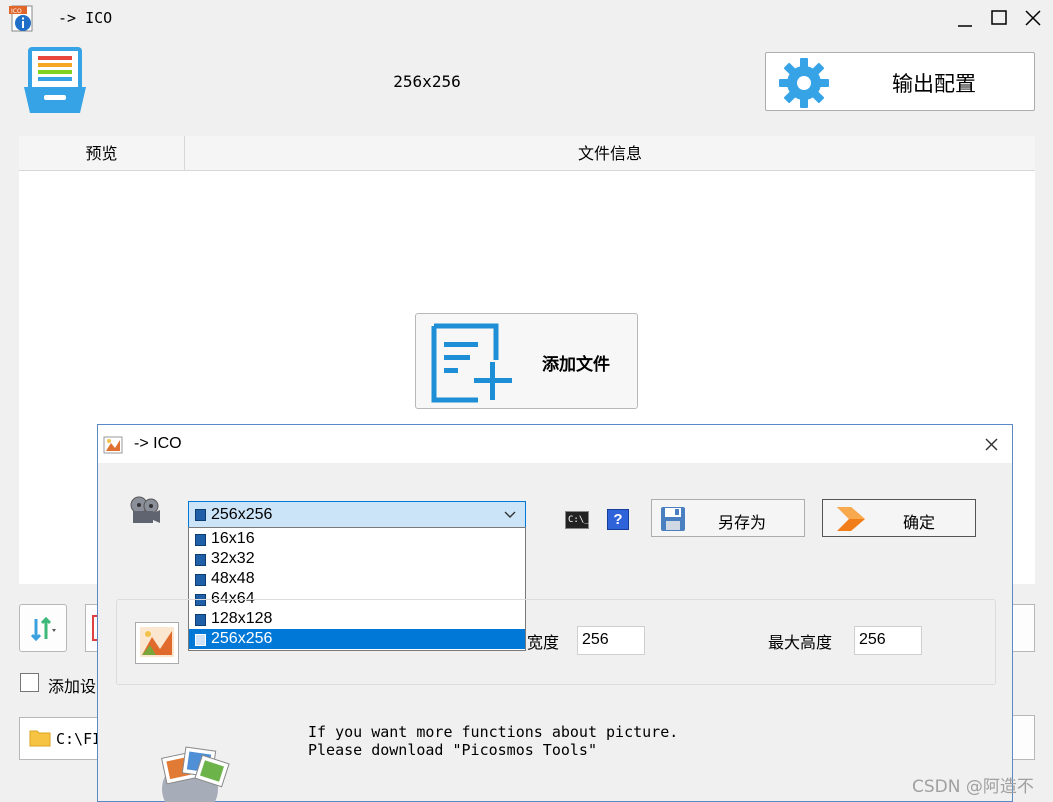 The width and height of the screenshot is (1053, 802). Describe the element at coordinates (973, 787) in the screenshot. I see `watermark: CSDN @阿造不` at that location.